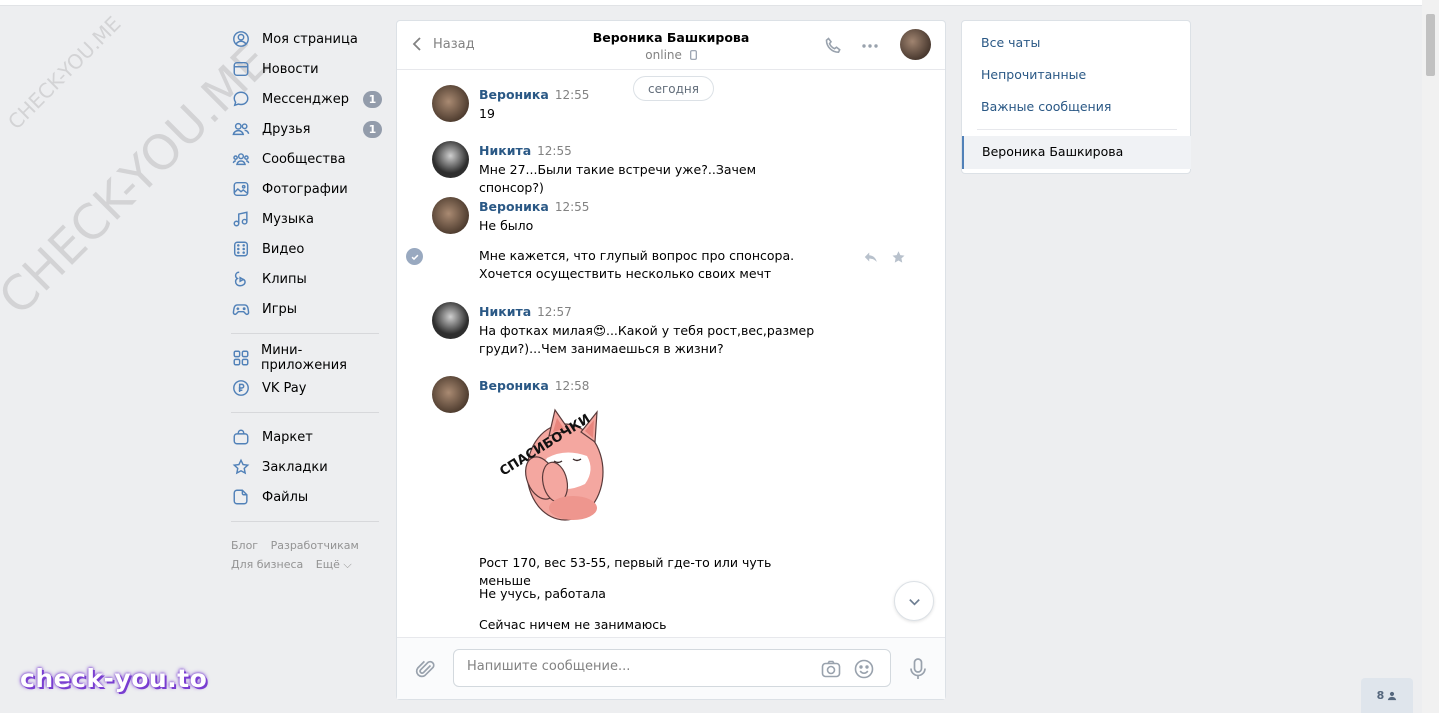  What do you see at coordinates (1046, 106) in the screenshot?
I see `filter-important: Важные сообщения` at bounding box center [1046, 106].